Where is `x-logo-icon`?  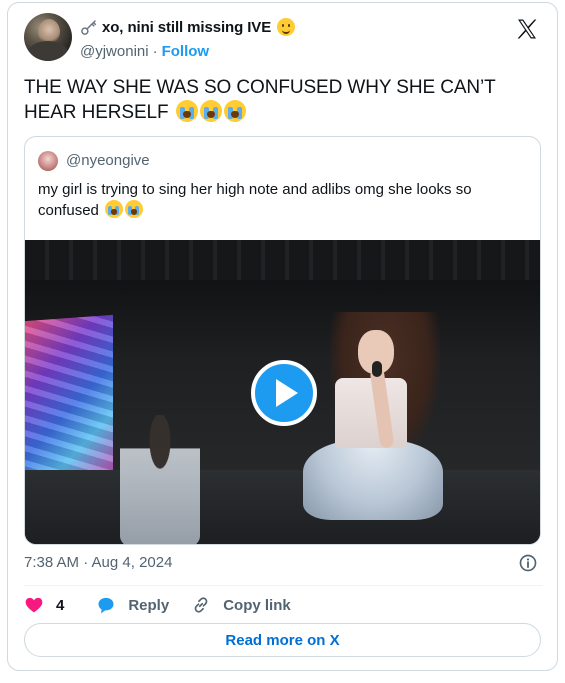
x-logo-icon is located at coordinates (527, 29).